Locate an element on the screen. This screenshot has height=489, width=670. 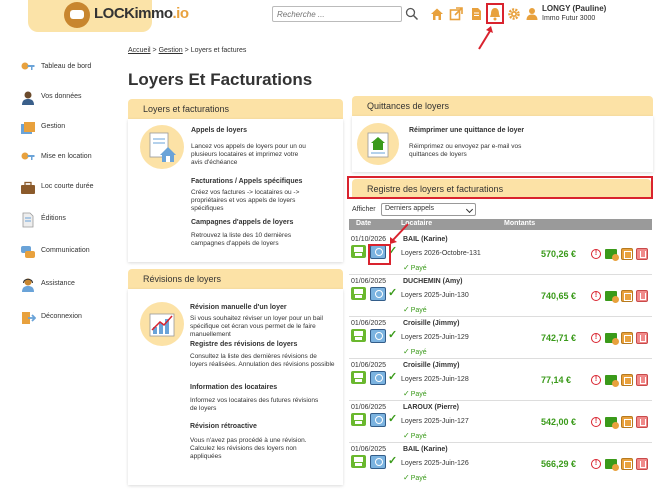
mascot-icon is located at coordinates (77, 15).